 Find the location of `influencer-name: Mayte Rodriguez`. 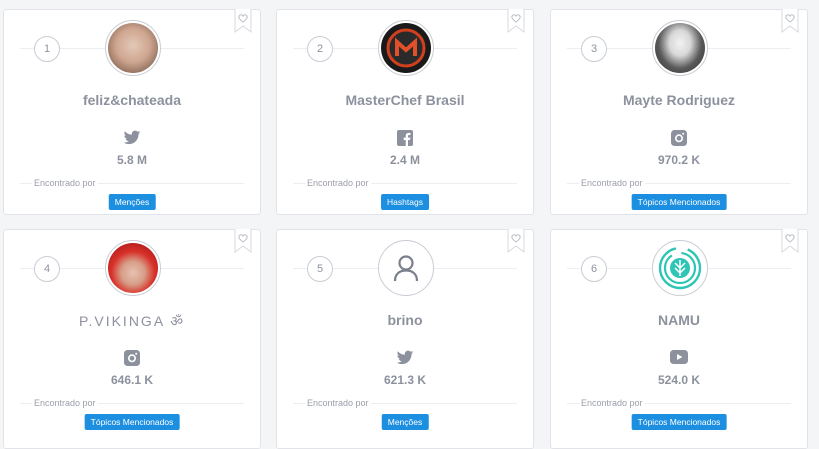

influencer-name: Mayte Rodriguez is located at coordinates (679, 100).